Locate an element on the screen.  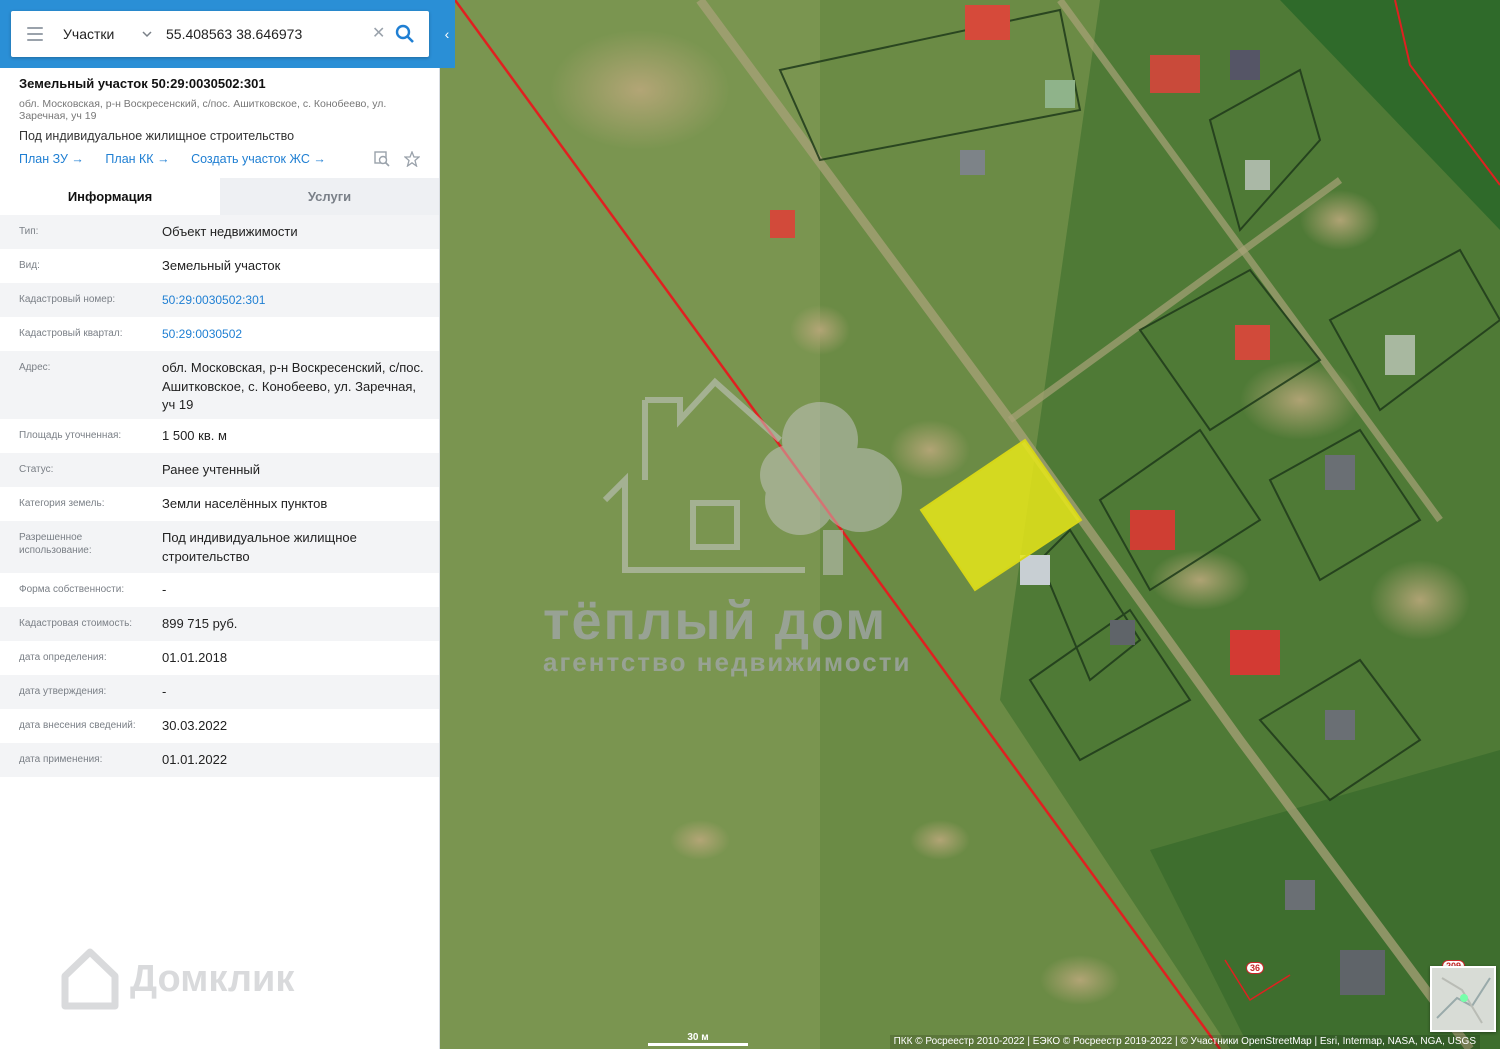
domclick-house-icon is located at coordinates (90, 979).